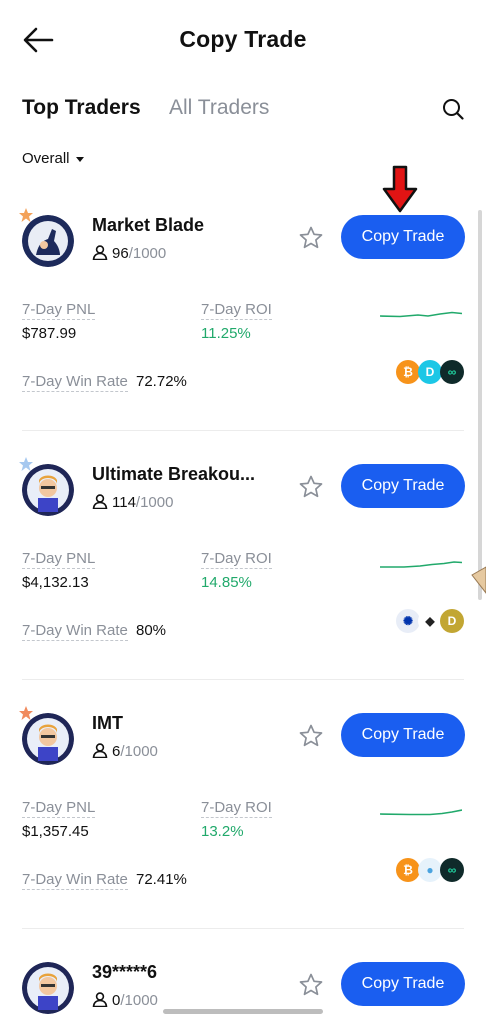  I want to click on follower-count: 6/1000, so click(125, 751).